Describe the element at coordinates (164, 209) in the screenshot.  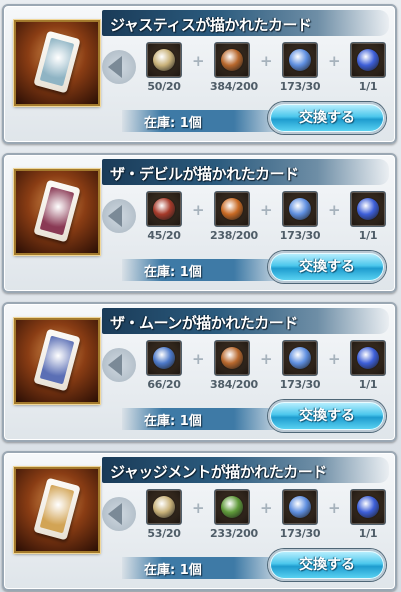
I see `crimson-emblem-icon` at that location.